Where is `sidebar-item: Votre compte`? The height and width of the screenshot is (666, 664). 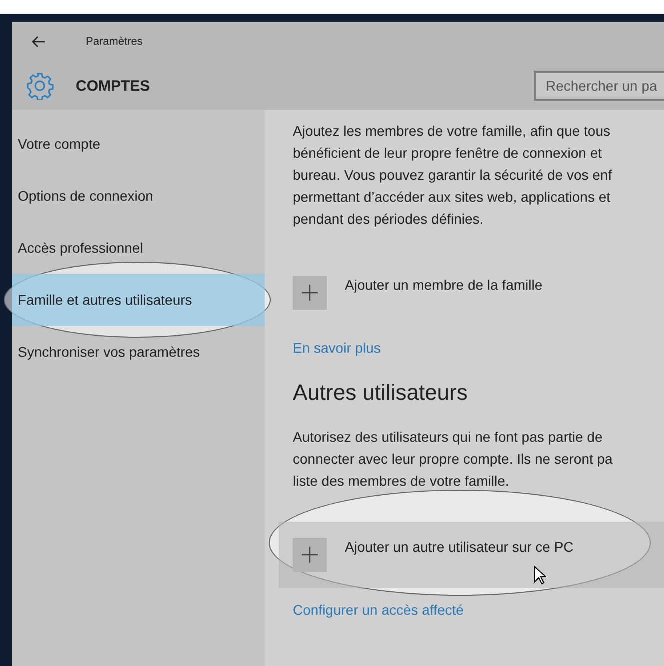
sidebar-item: Votre compte is located at coordinates (138, 144).